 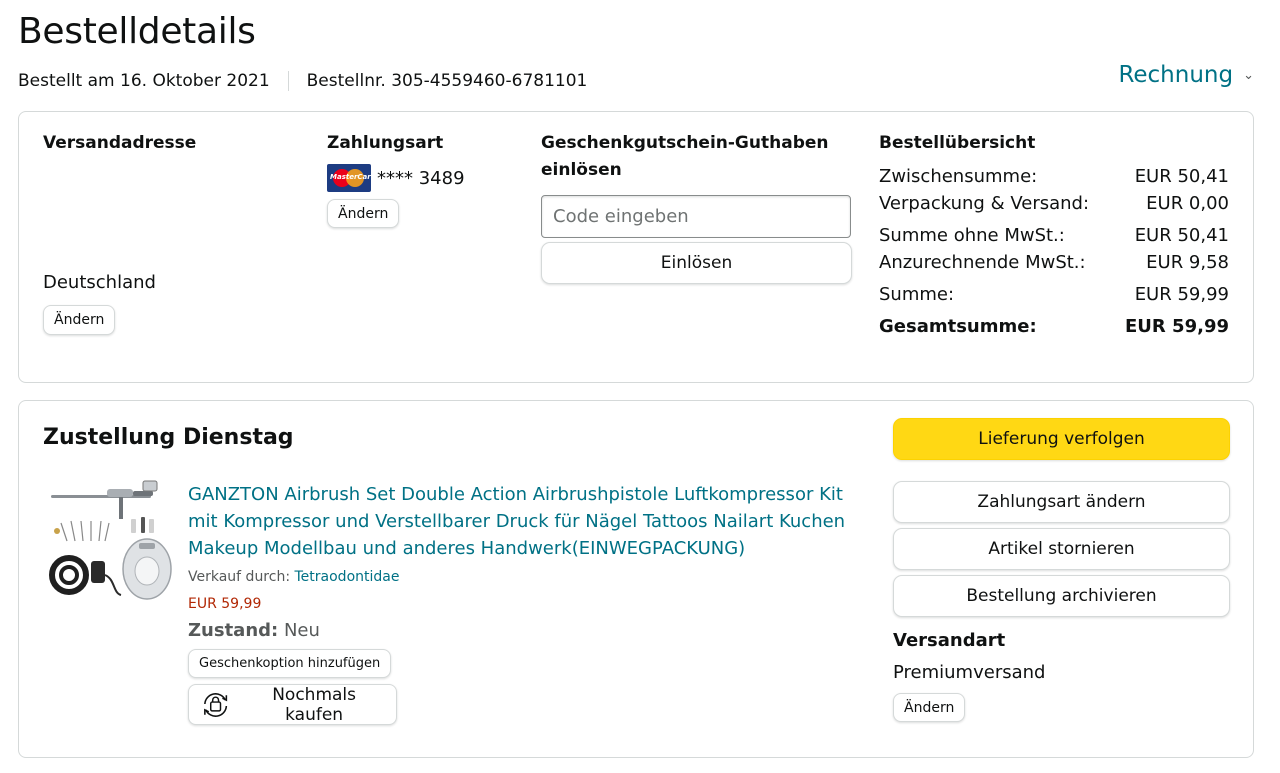 What do you see at coordinates (1054, 294) in the screenshot?
I see `summary-row-sum: Summe: EUR 59,99` at bounding box center [1054, 294].